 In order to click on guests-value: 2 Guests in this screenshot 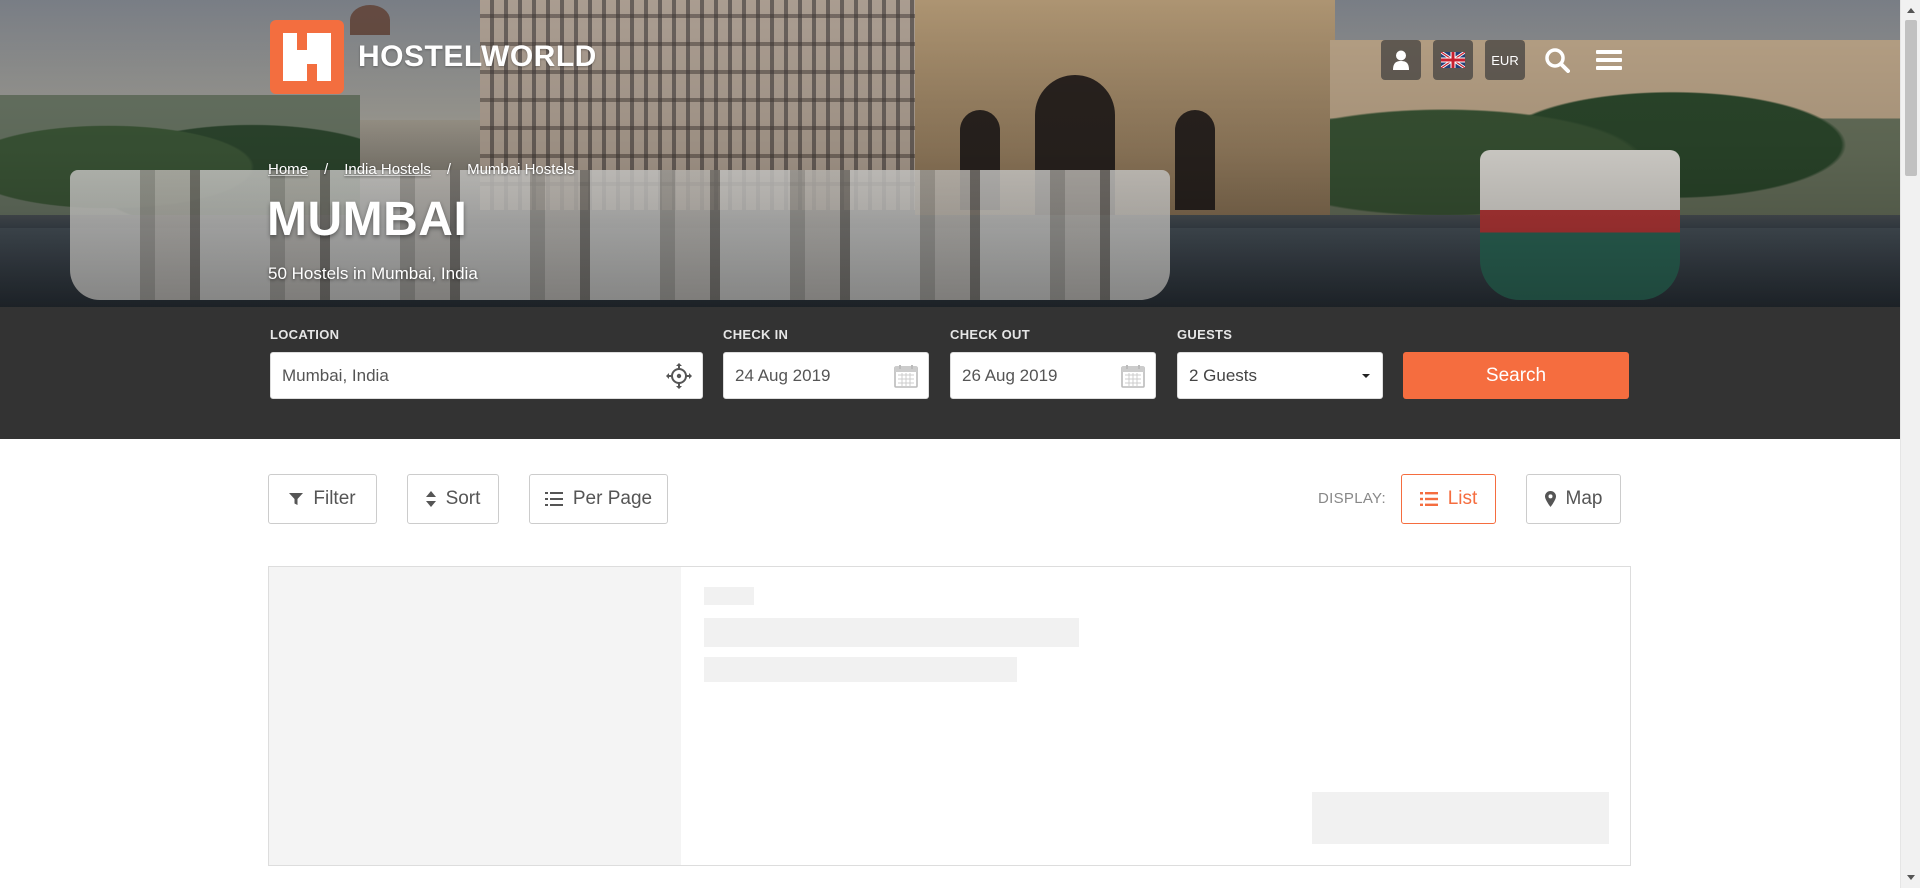, I will do `click(1223, 375)`.